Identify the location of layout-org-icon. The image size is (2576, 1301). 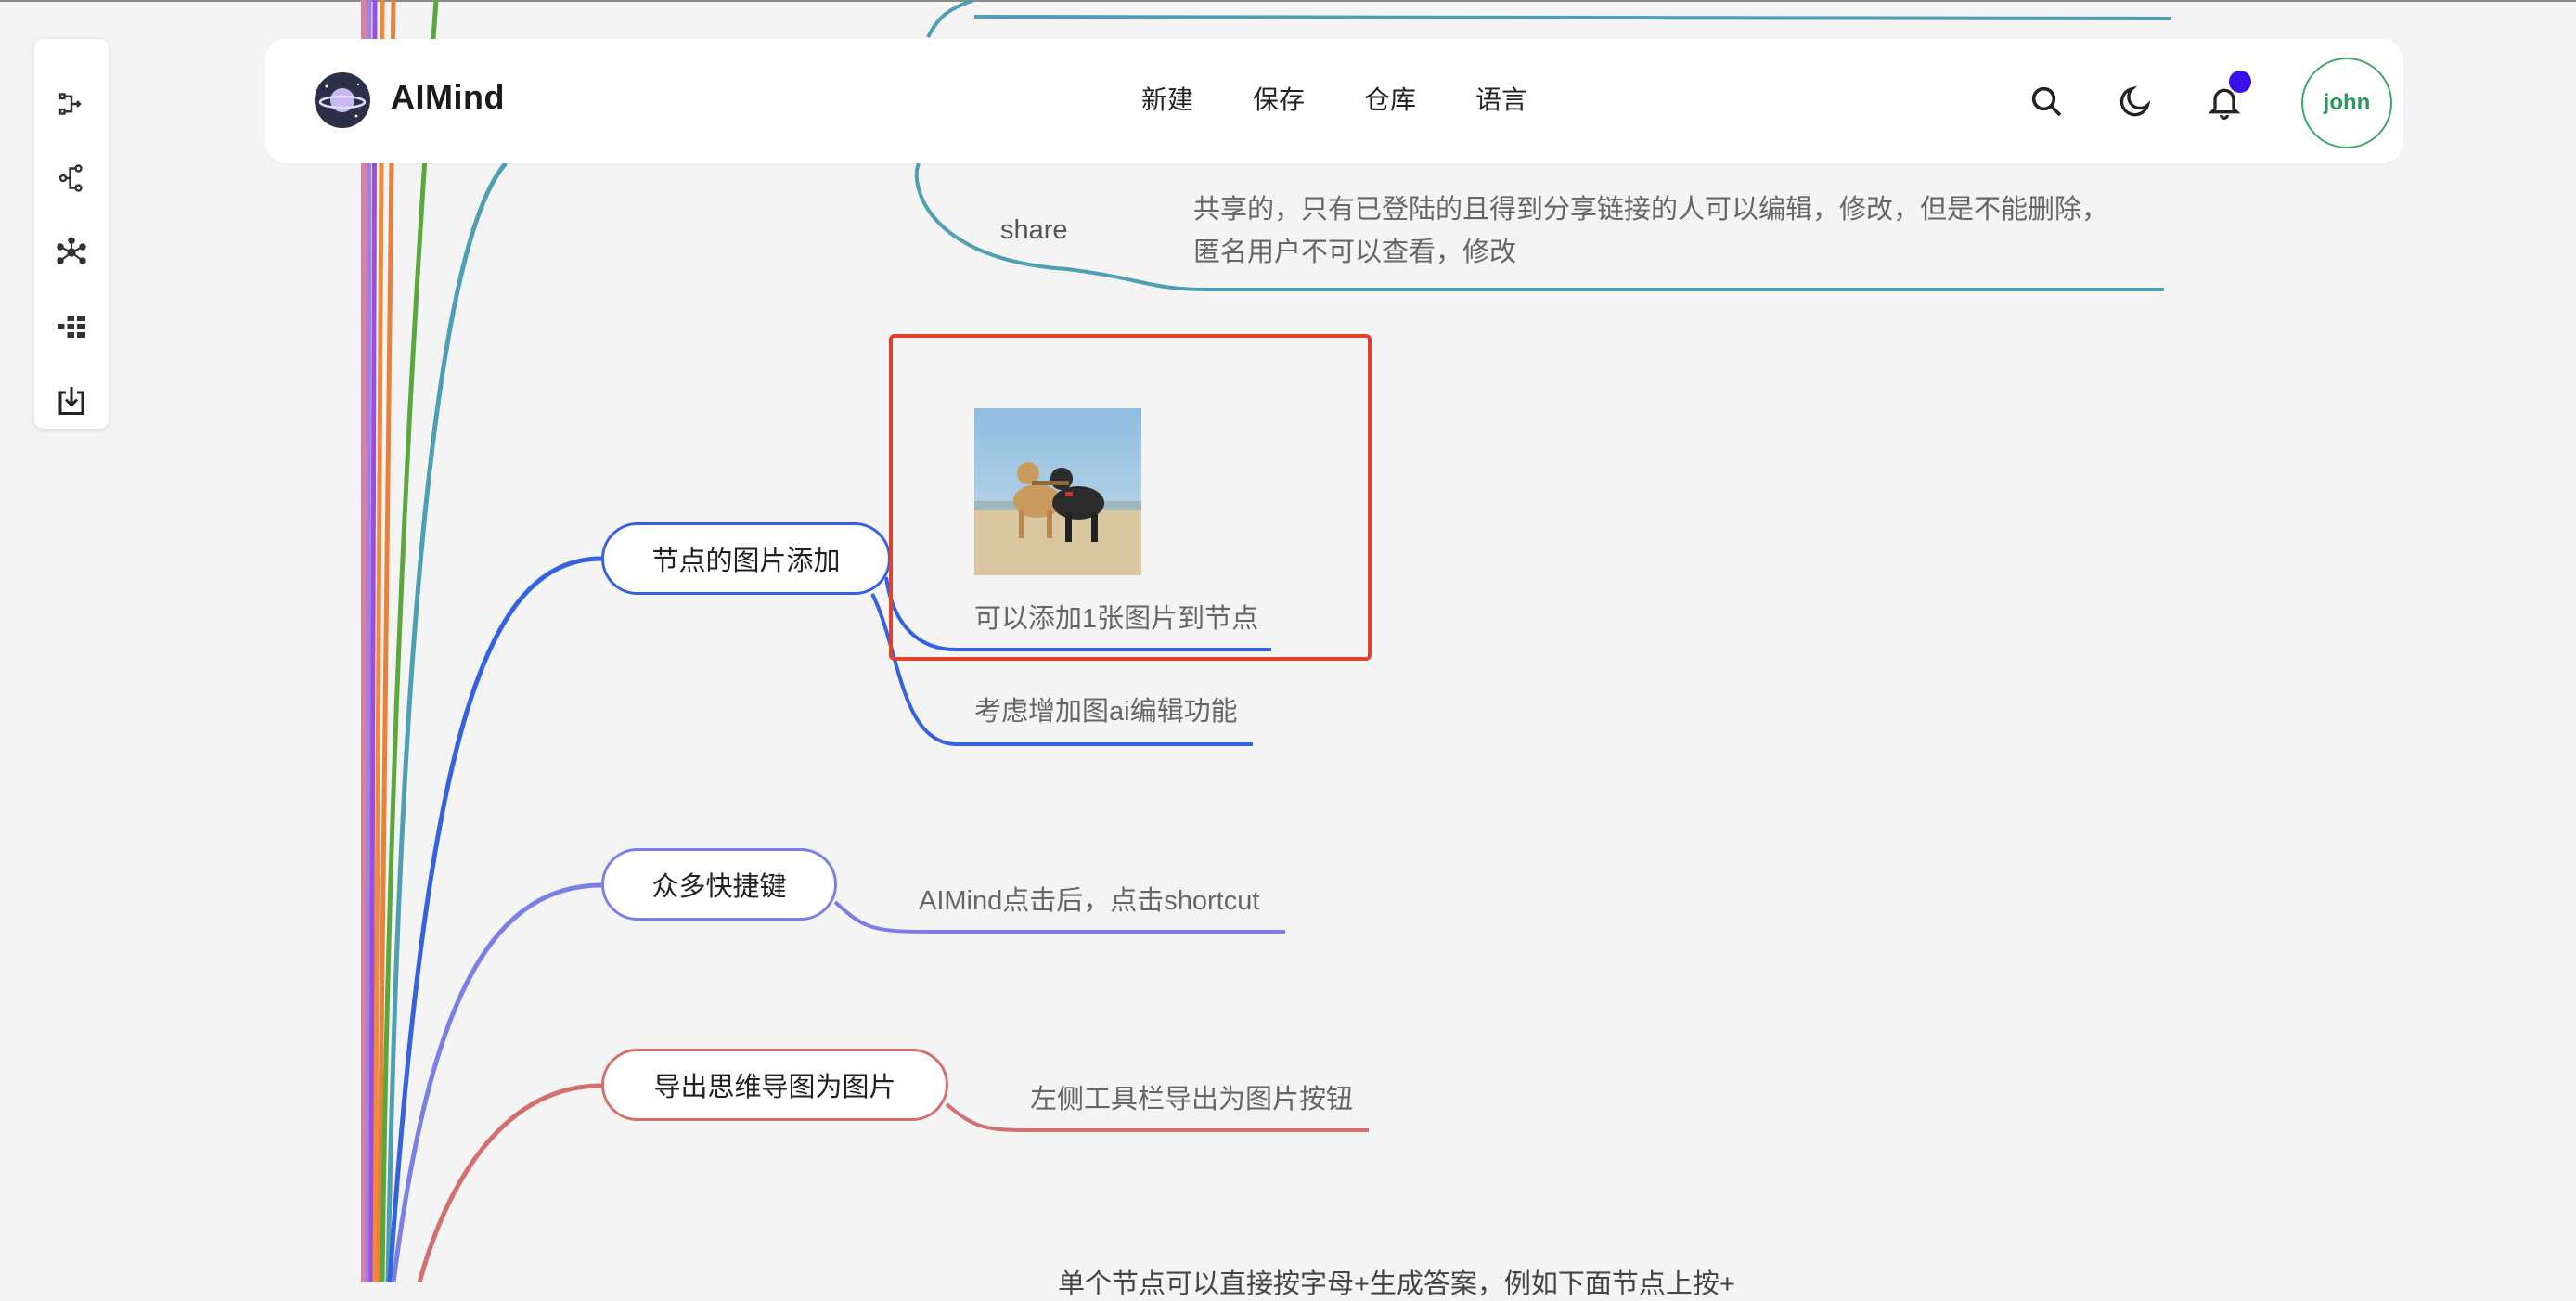
(71, 327).